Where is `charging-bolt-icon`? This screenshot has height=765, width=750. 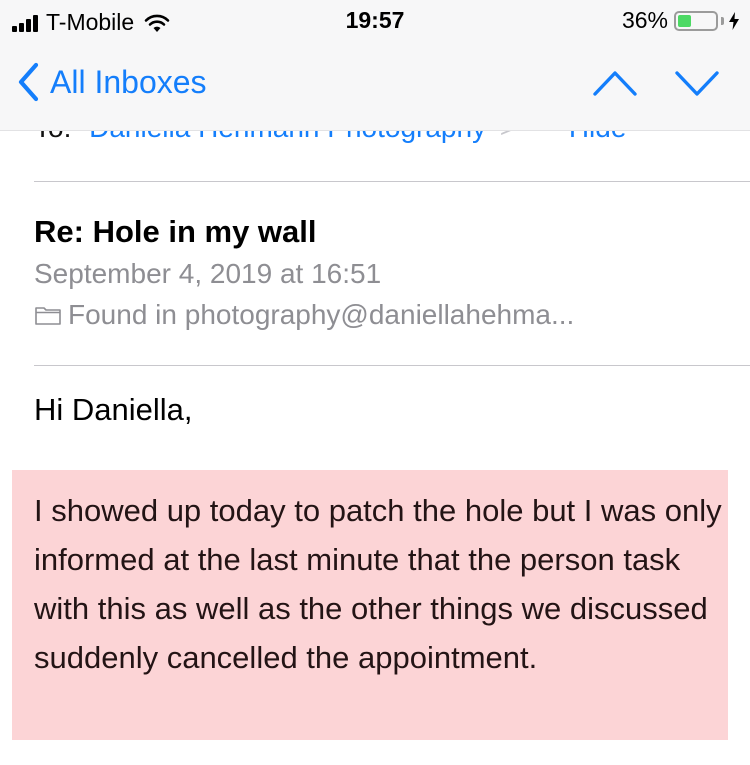
charging-bolt-icon is located at coordinates (734, 20).